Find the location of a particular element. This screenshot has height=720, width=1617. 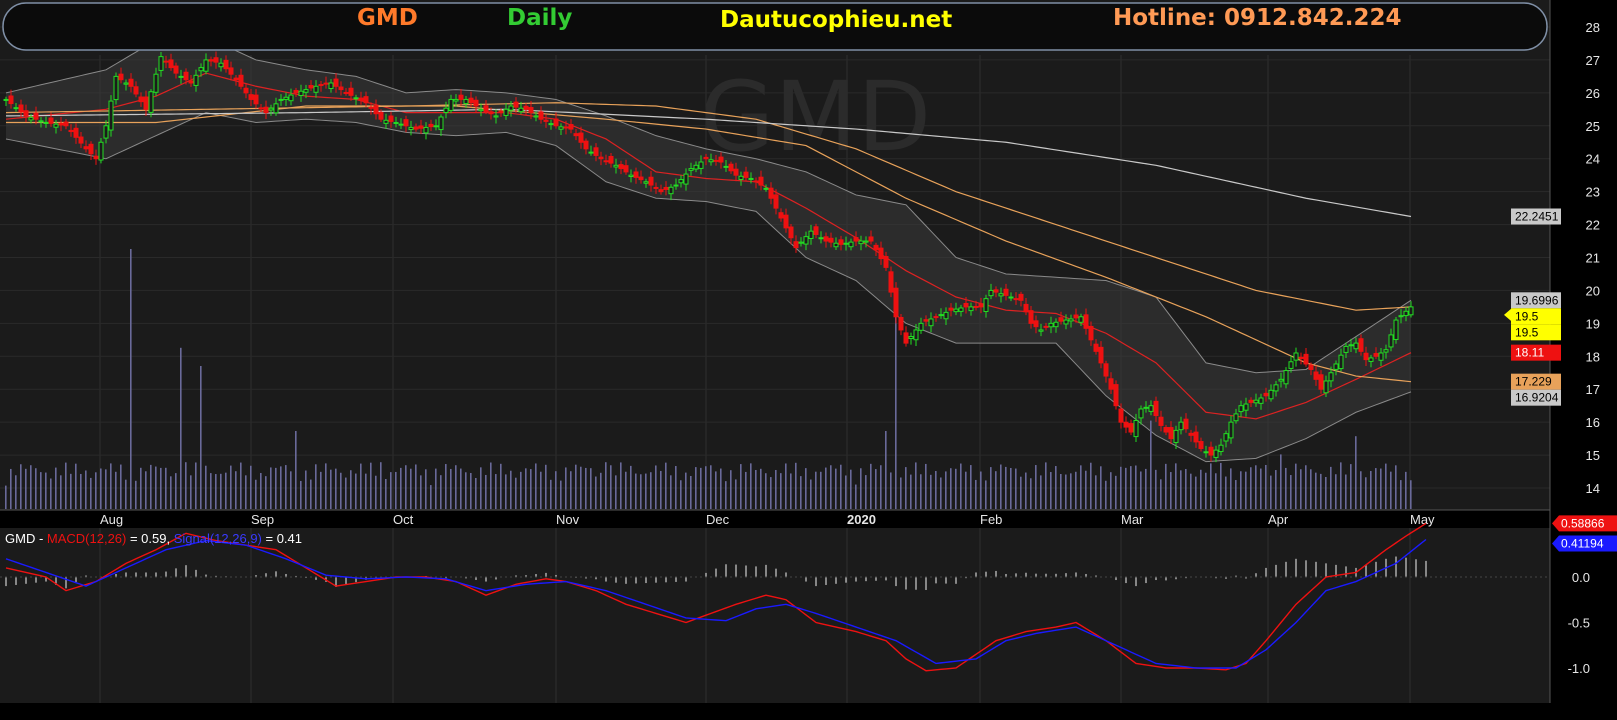

macd-tick-label: -0.5 is located at coordinates (1579, 623).